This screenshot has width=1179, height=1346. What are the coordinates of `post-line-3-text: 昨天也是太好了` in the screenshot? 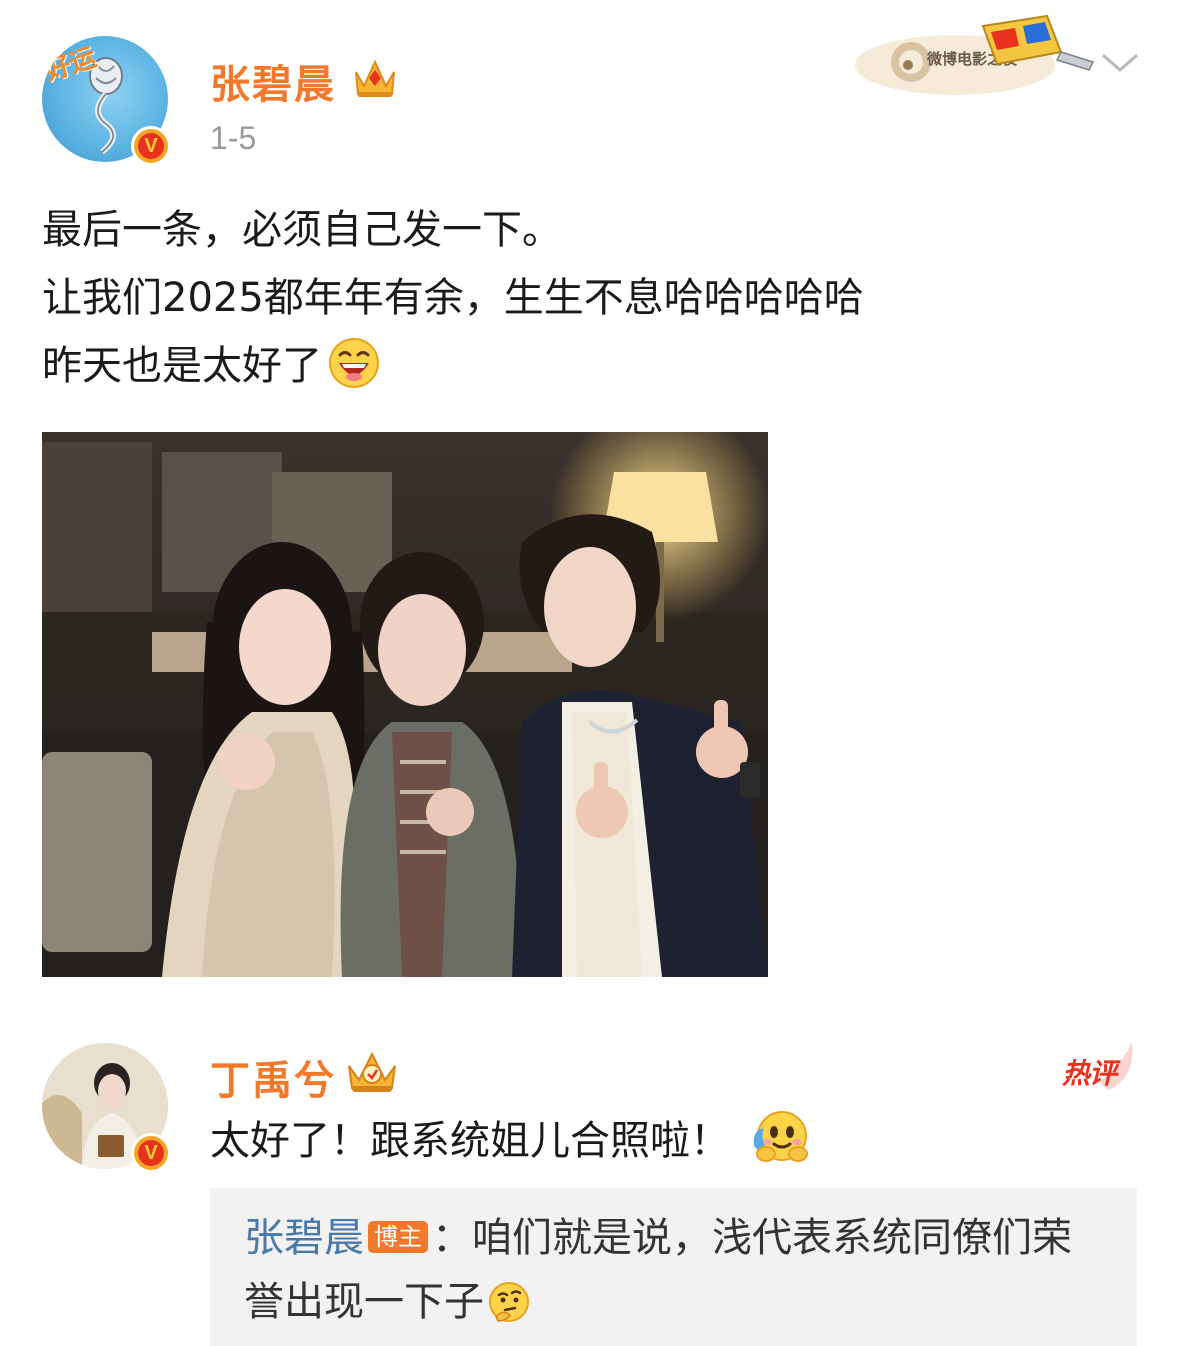 It's located at (182, 366).